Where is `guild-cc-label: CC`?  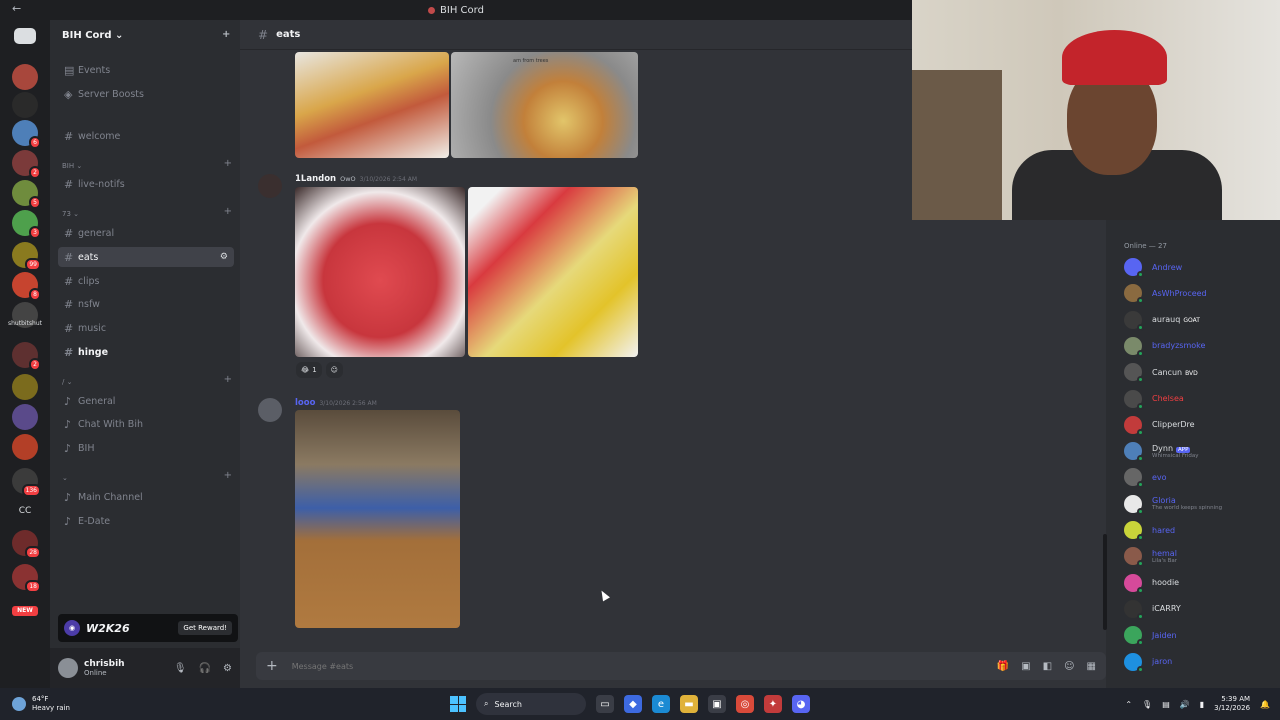
guild-cc-label: CC is located at coordinates (25, 511).